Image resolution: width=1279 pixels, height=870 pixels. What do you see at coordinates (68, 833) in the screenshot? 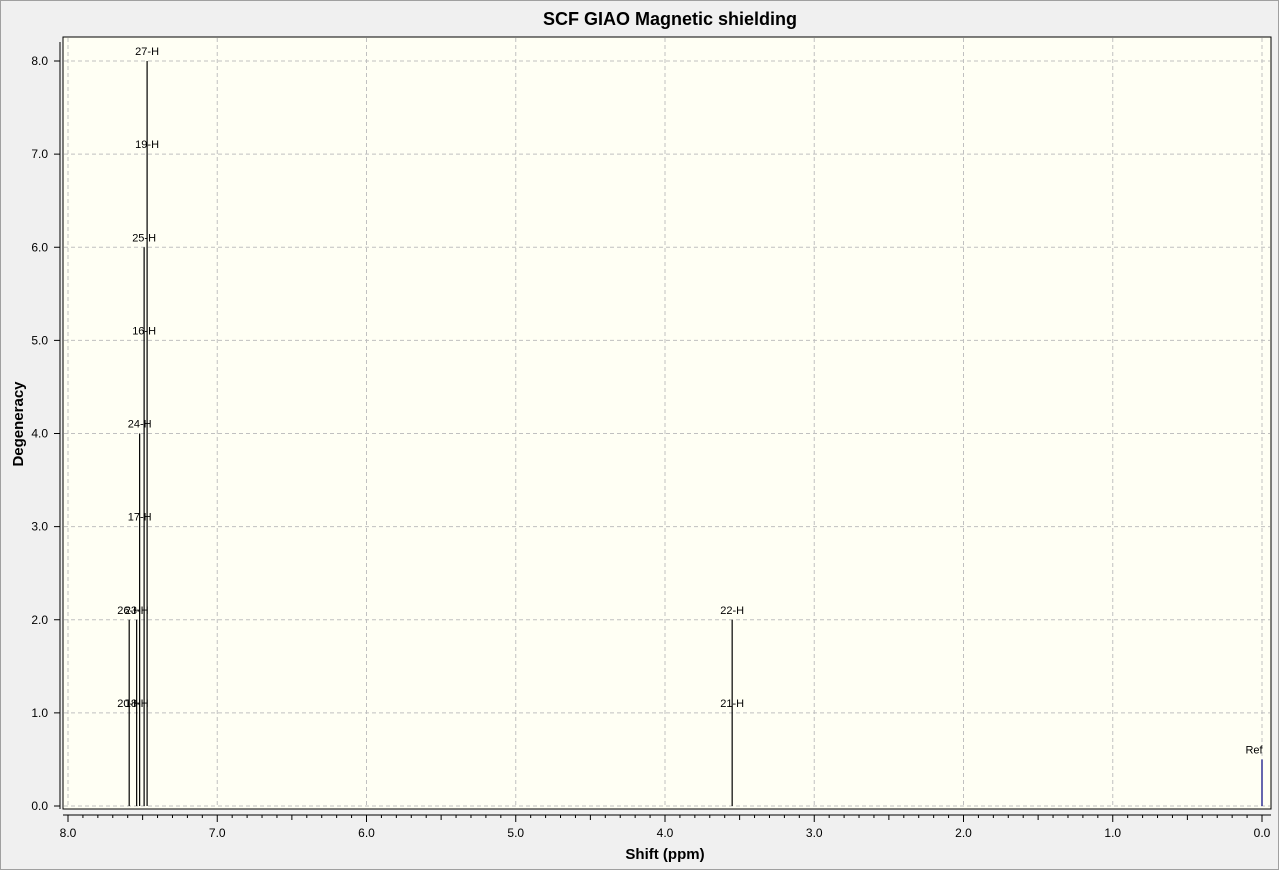
I see `x-tick-label: 8.0` at bounding box center [68, 833].